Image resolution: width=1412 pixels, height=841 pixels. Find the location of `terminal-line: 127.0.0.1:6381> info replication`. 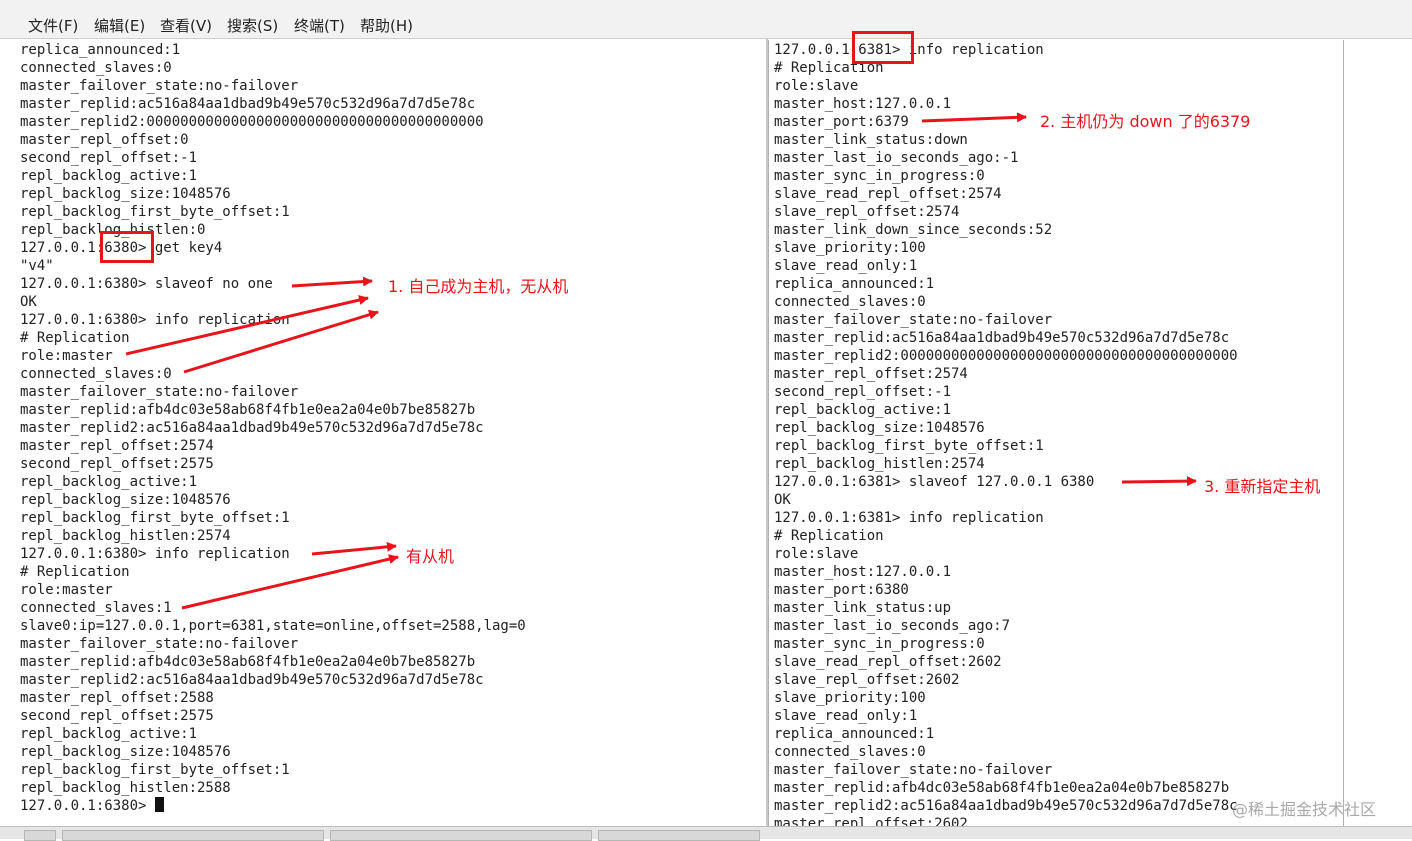

terminal-line: 127.0.0.1:6381> info replication is located at coordinates (909, 518).